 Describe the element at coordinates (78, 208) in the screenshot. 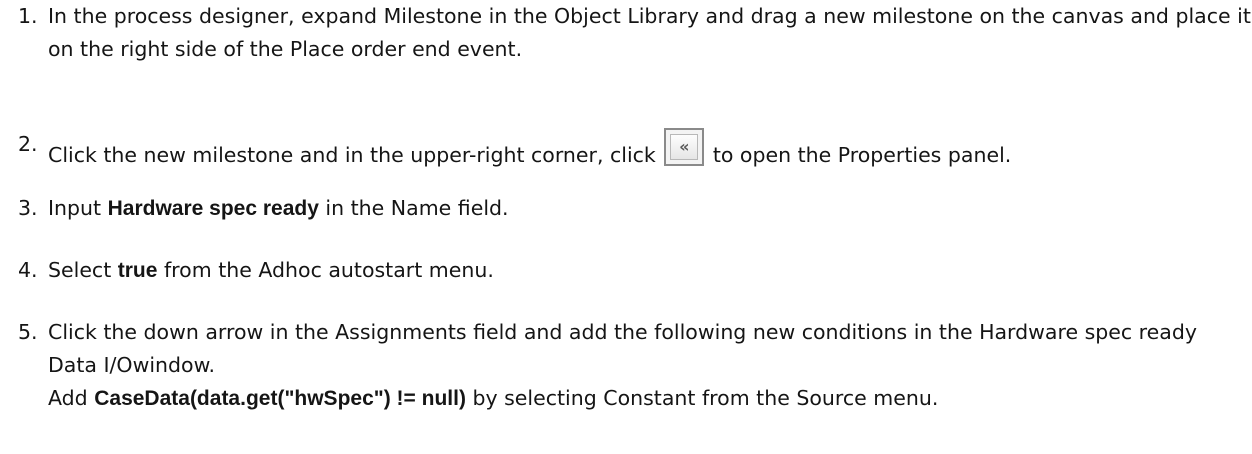

I see `text-run: Input` at that location.